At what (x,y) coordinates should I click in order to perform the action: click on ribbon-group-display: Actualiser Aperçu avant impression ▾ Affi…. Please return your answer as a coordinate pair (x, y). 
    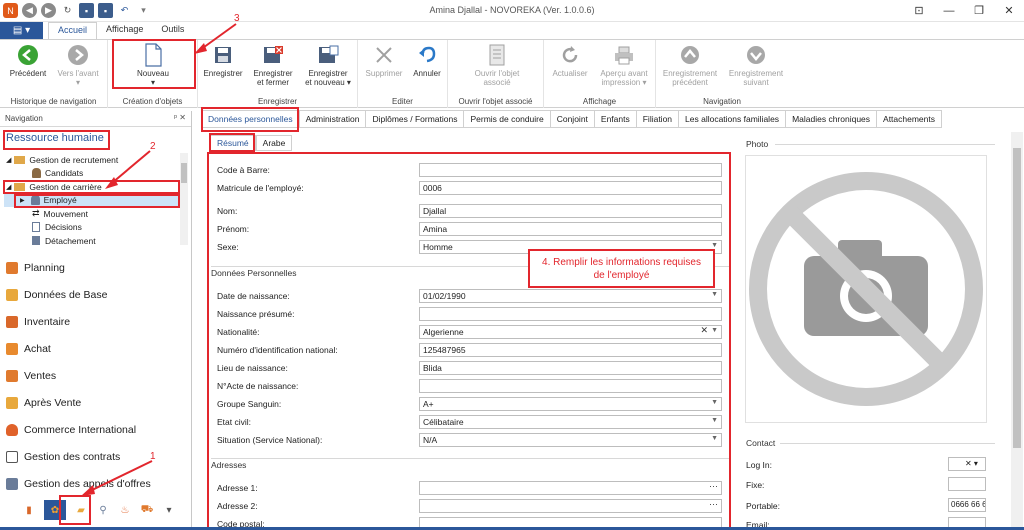
    Looking at the image, I should click on (600, 74).